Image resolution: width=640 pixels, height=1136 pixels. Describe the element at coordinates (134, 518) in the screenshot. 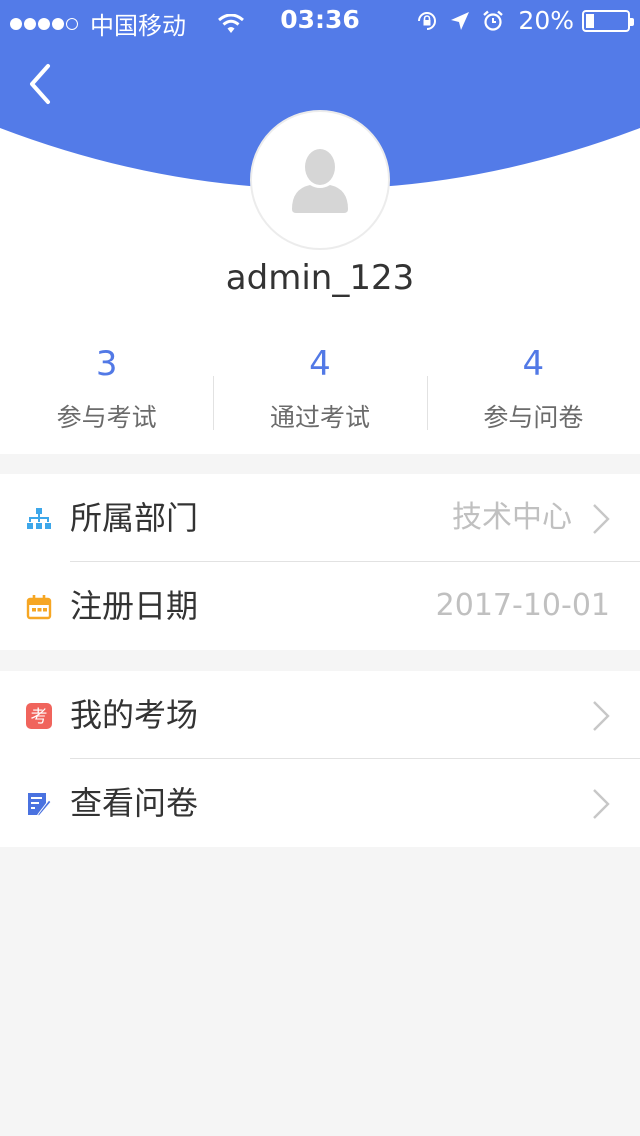

I see `department-label: 所属部门` at that location.